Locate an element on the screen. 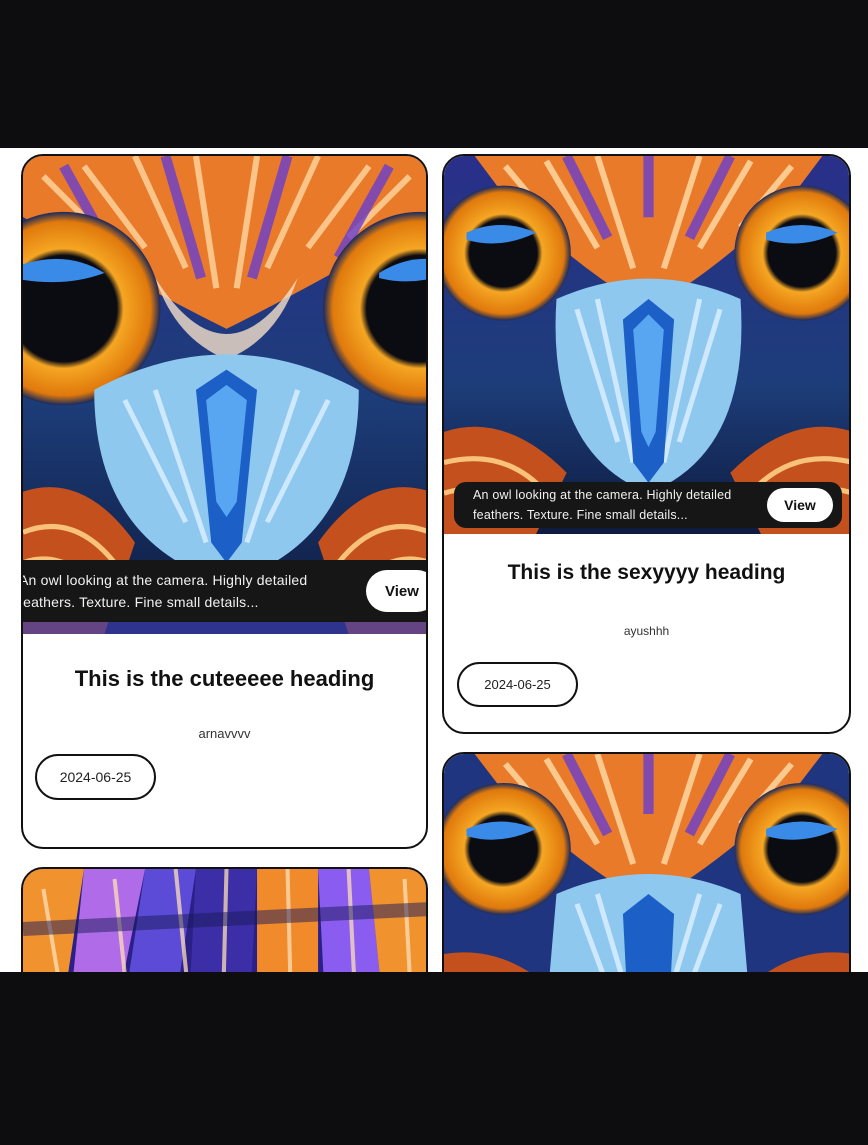  top-black-band is located at coordinates (434, 74).